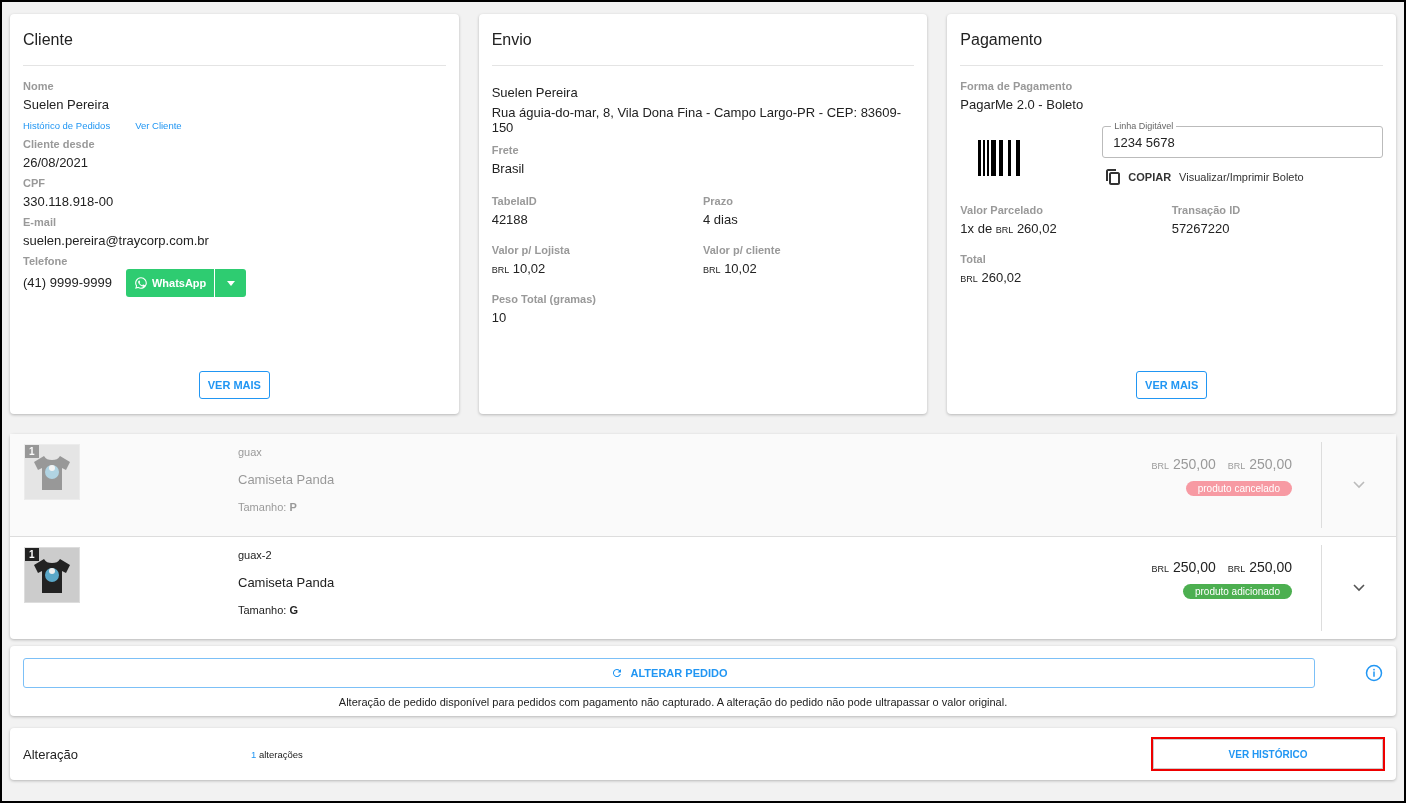 This screenshot has height=803, width=1406. What do you see at coordinates (1002, 210) in the screenshot?
I see `field-label: Valor Parcelado` at bounding box center [1002, 210].